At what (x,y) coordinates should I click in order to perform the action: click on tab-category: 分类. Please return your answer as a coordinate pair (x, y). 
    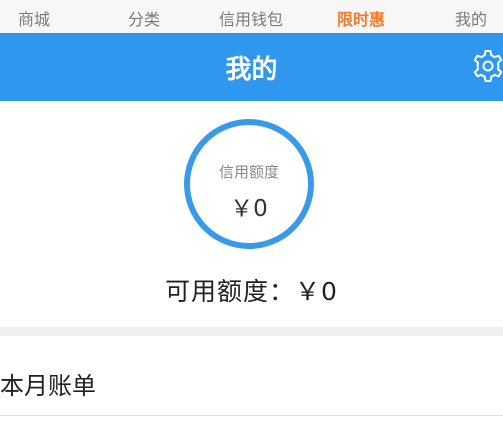
    Looking at the image, I should click on (144, 18).